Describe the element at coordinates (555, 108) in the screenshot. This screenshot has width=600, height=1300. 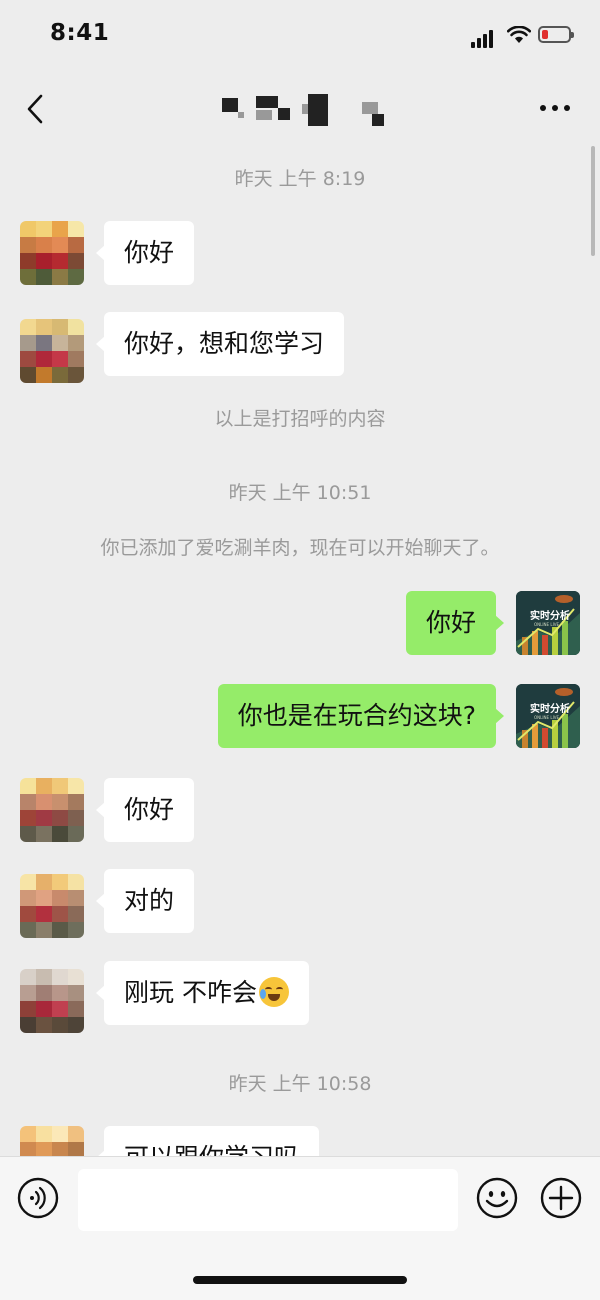
I see `ellipsis-icon` at that location.